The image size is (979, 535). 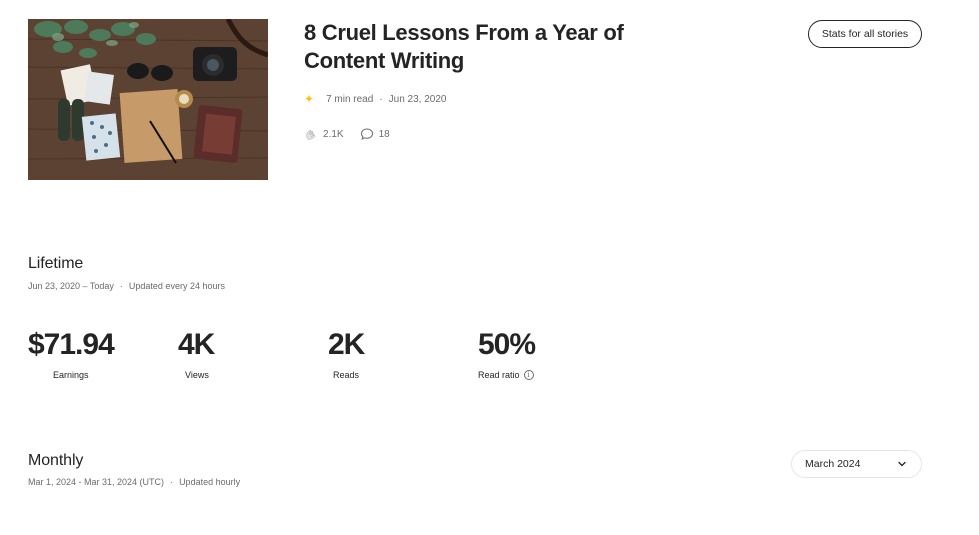 What do you see at coordinates (210, 482) in the screenshot?
I see `monthly-updated: Updated hourly` at bounding box center [210, 482].